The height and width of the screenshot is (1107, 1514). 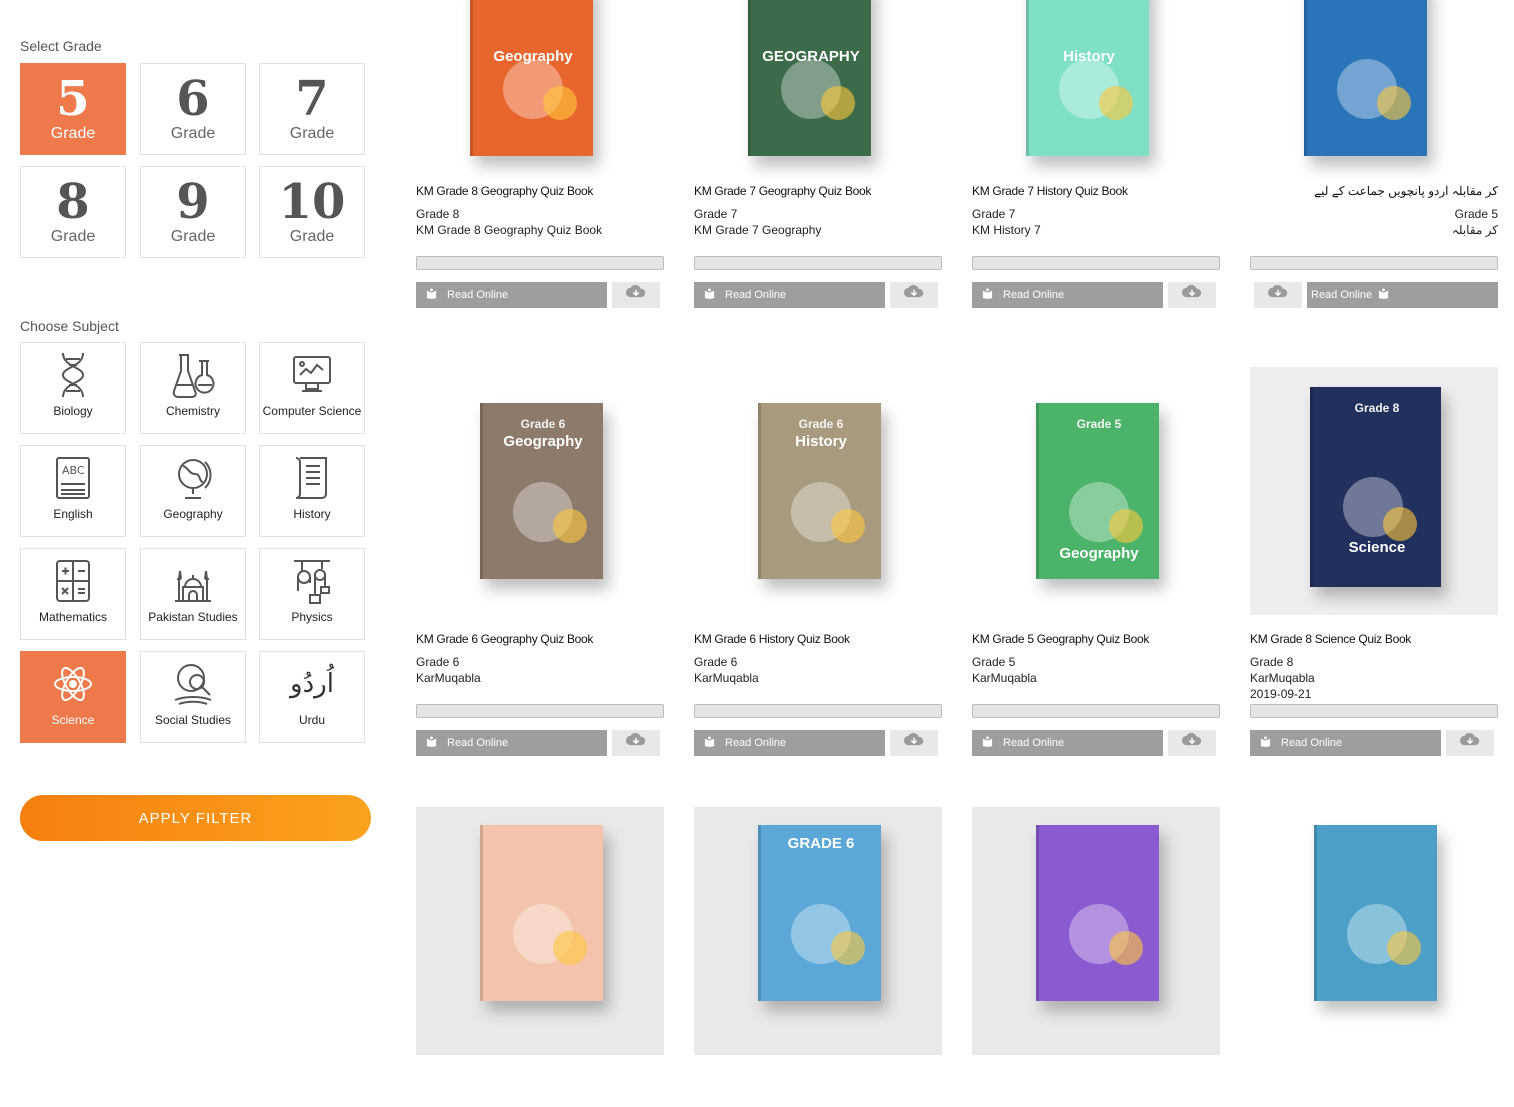 I want to click on book-cover-area: History, so click(x=1096, y=84).